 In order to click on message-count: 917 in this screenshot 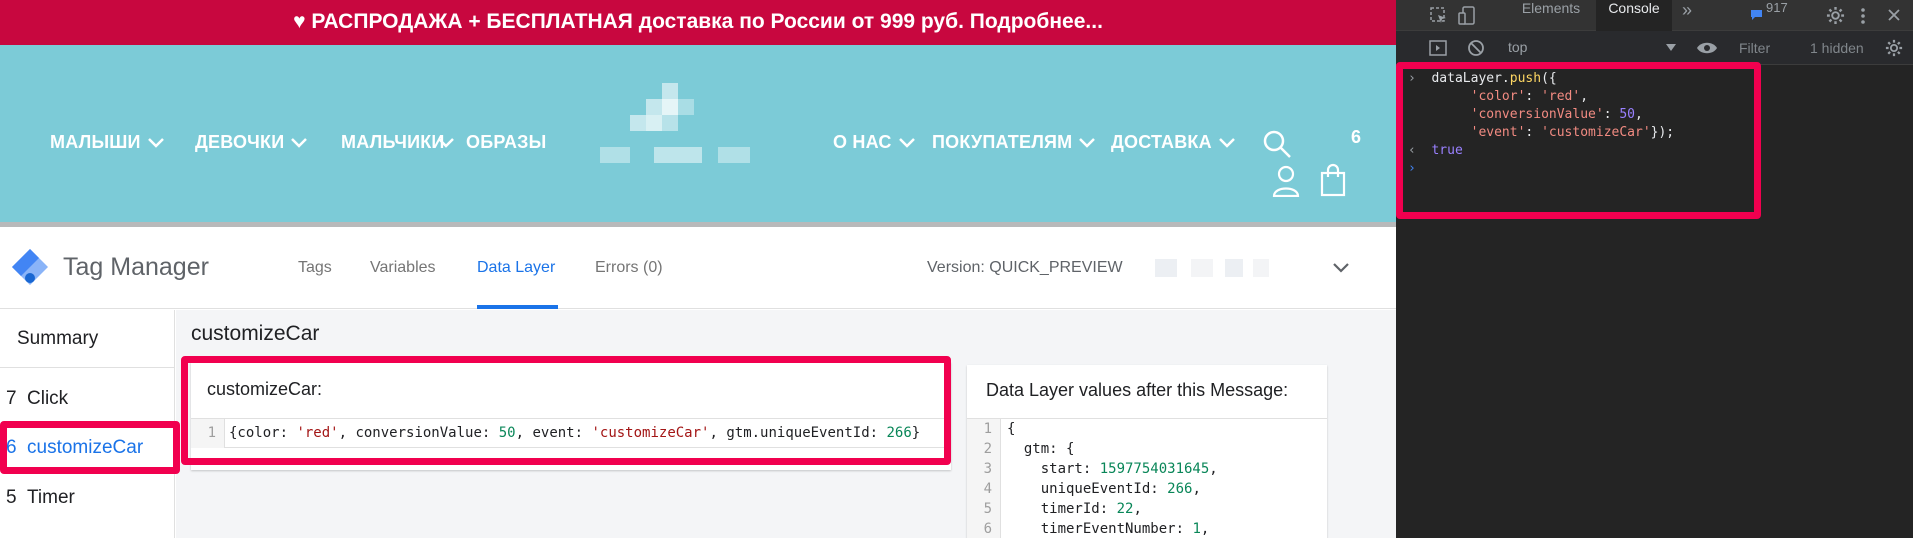, I will do `click(1777, 15)`.